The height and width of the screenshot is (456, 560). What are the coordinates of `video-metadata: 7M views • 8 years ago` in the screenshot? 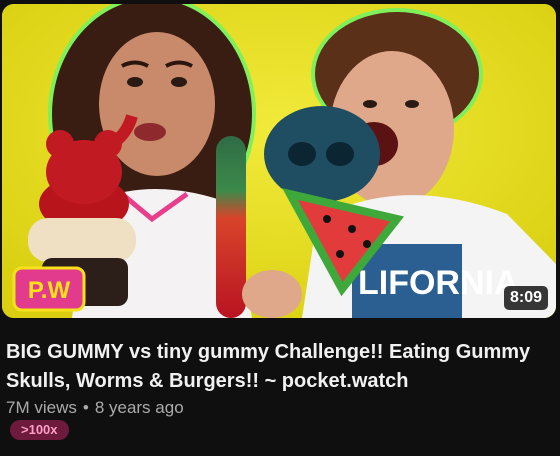 It's located at (95, 408).